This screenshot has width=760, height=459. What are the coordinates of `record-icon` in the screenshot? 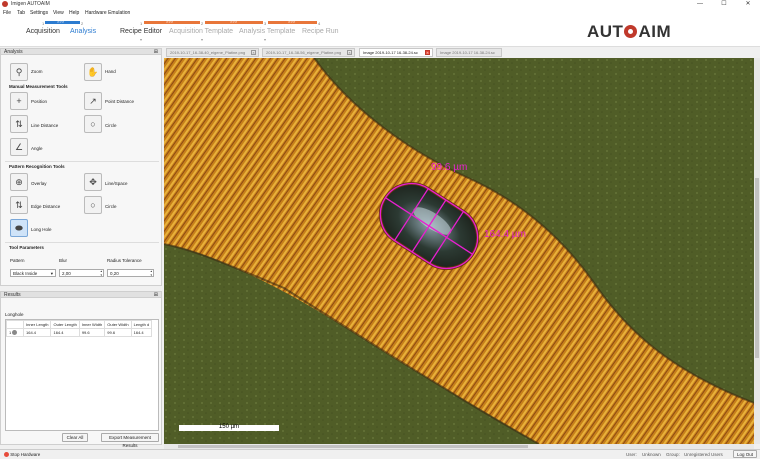 It's located at (15, 333).